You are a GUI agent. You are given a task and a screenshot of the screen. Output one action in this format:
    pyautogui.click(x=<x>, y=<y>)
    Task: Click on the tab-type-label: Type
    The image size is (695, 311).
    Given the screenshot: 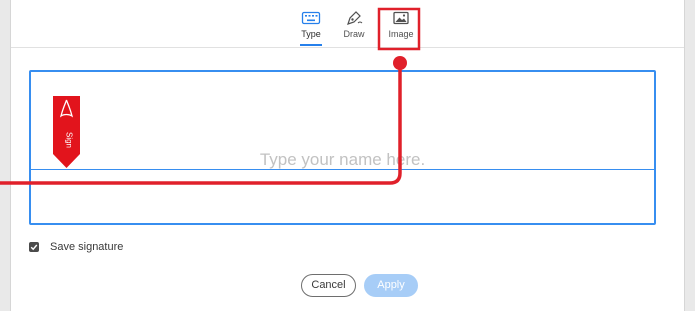 What is the action you would take?
    pyautogui.click(x=311, y=34)
    